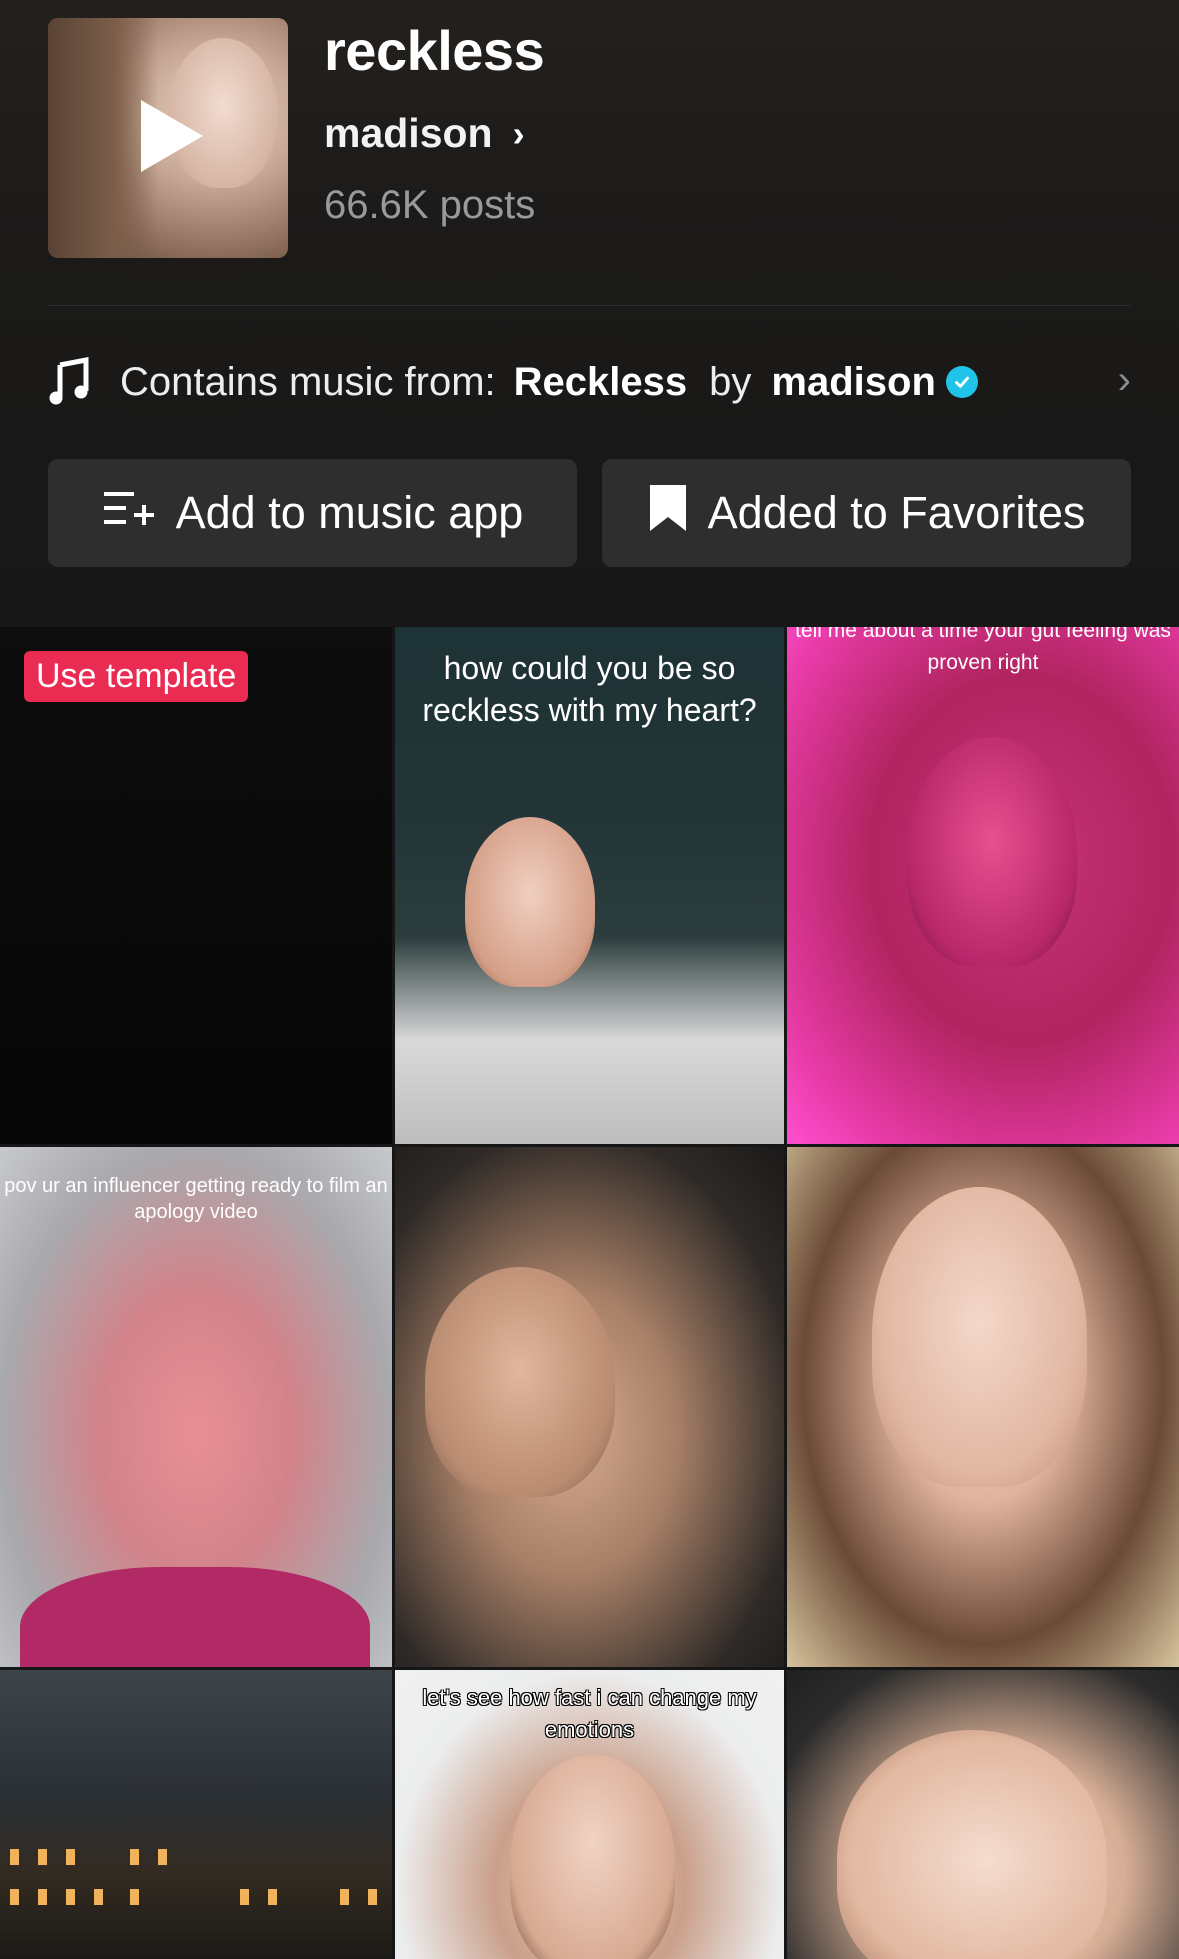 The width and height of the screenshot is (1179, 1959). I want to click on artist-link: madison ›, so click(424, 133).